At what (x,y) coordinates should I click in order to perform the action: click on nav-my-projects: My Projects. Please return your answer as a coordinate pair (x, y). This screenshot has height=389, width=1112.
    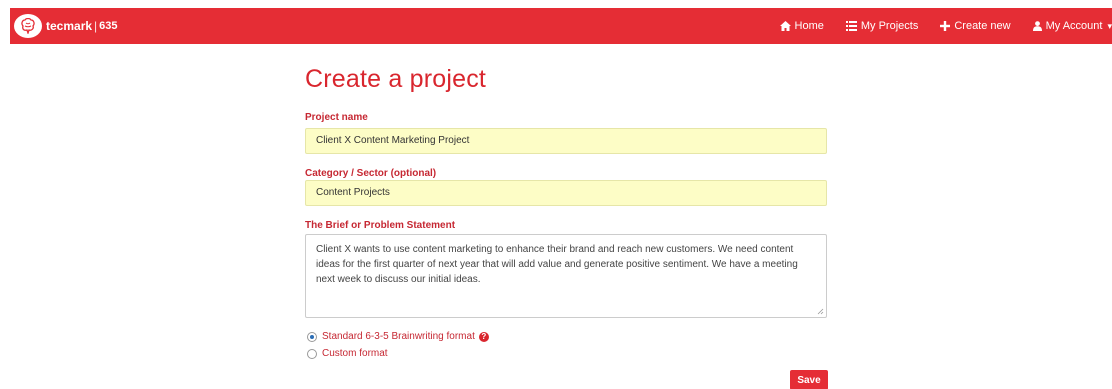
    Looking at the image, I should click on (882, 26).